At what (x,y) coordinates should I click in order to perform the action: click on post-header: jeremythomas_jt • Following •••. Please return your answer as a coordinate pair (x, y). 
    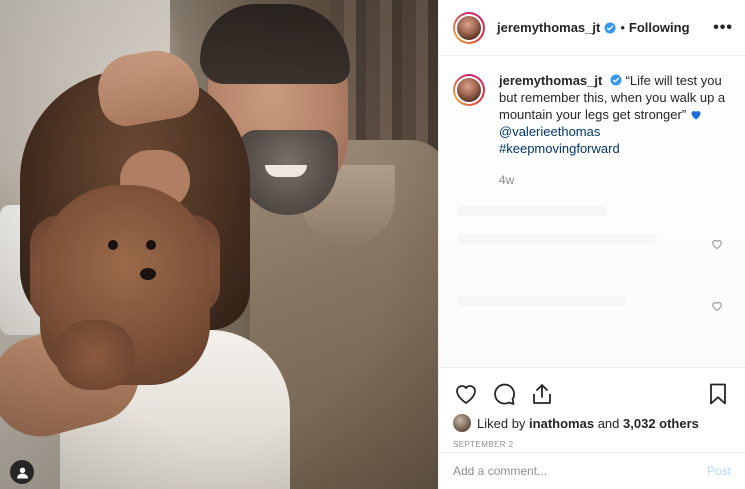
    Looking at the image, I should click on (592, 28).